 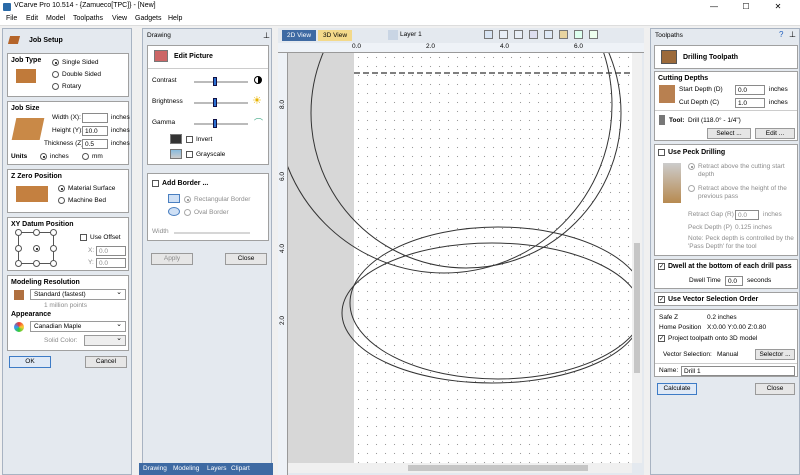 I want to click on border-width-slider, so click(x=212, y=233).